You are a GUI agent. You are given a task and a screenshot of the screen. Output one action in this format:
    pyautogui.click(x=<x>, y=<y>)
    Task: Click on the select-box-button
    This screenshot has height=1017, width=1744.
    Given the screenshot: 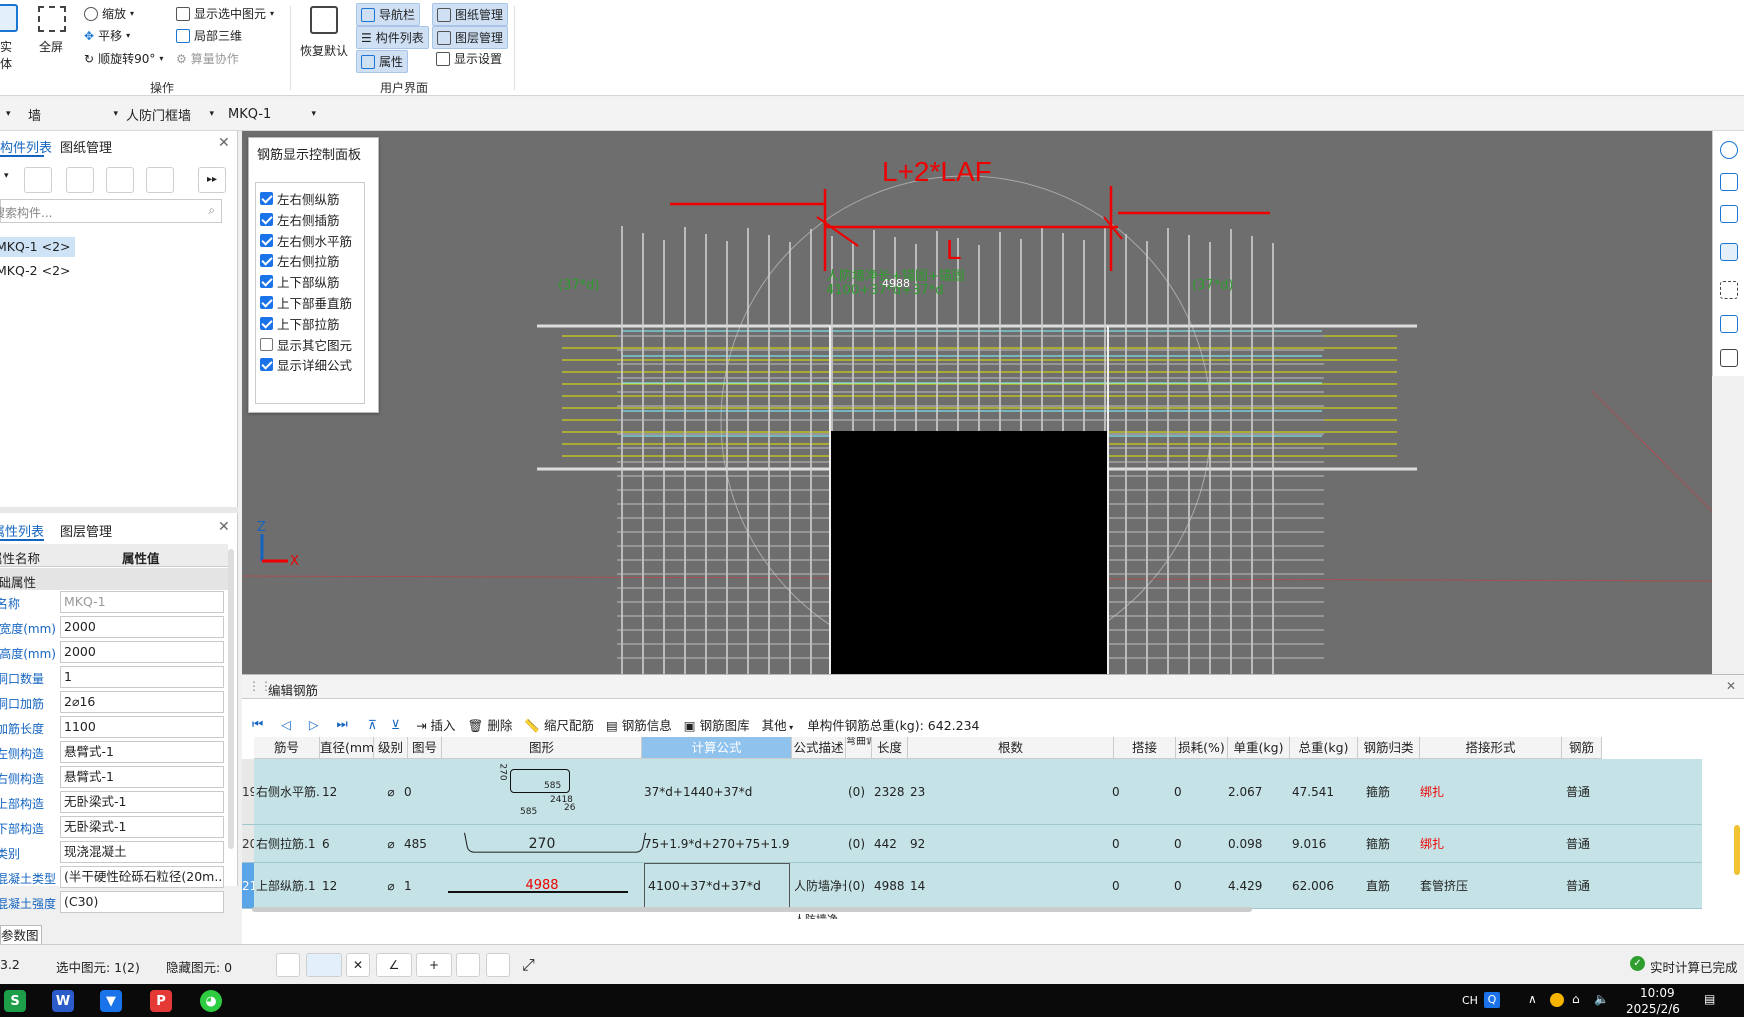 What is the action you would take?
    pyautogui.click(x=324, y=965)
    